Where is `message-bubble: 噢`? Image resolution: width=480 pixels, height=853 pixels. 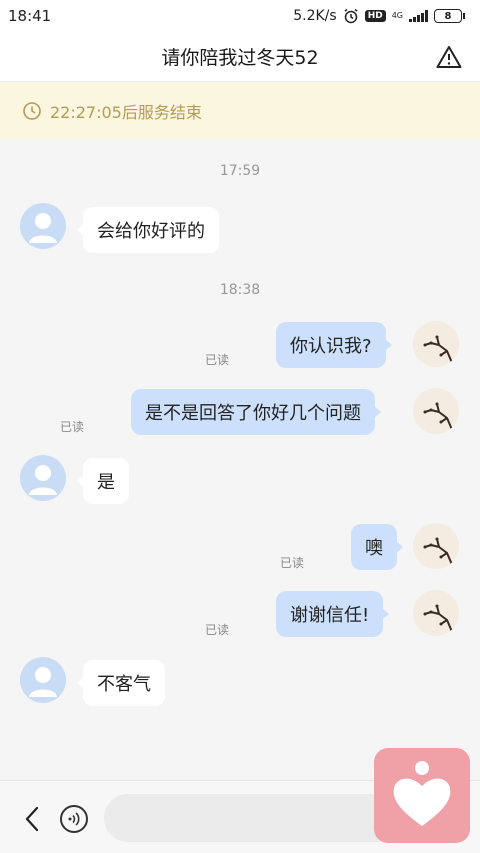 message-bubble: 噢 is located at coordinates (377, 547).